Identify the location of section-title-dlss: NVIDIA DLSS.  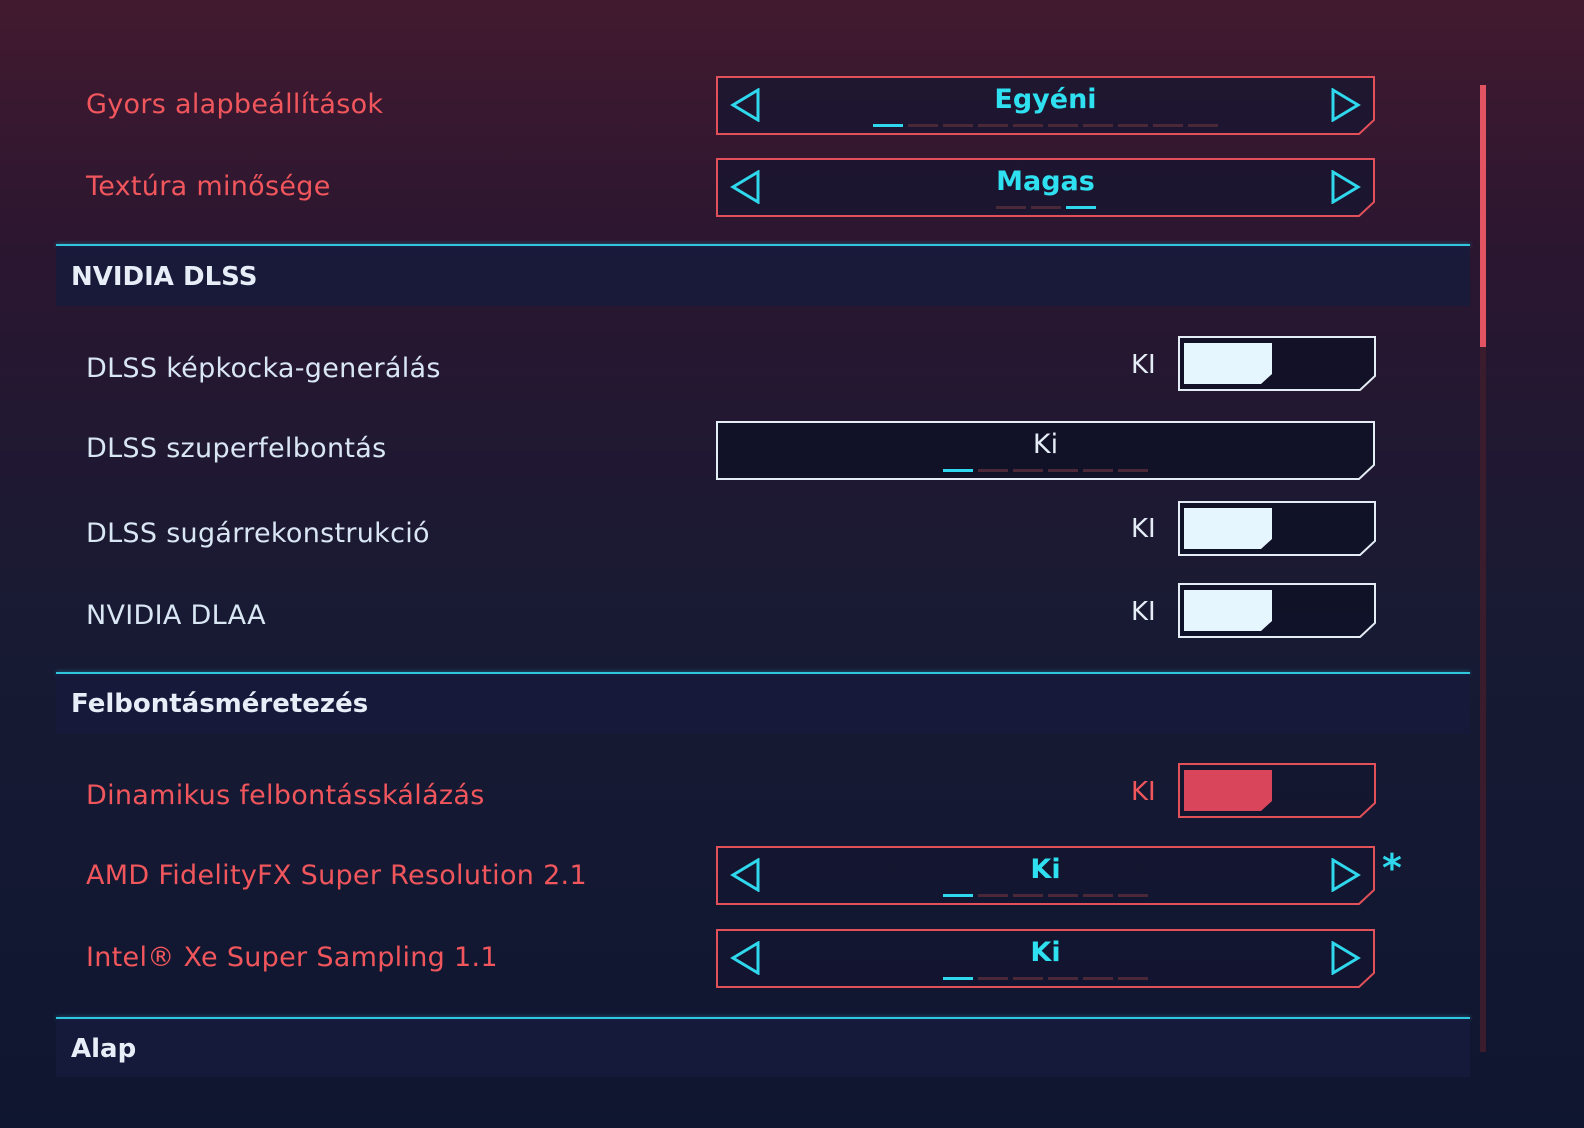
(164, 277).